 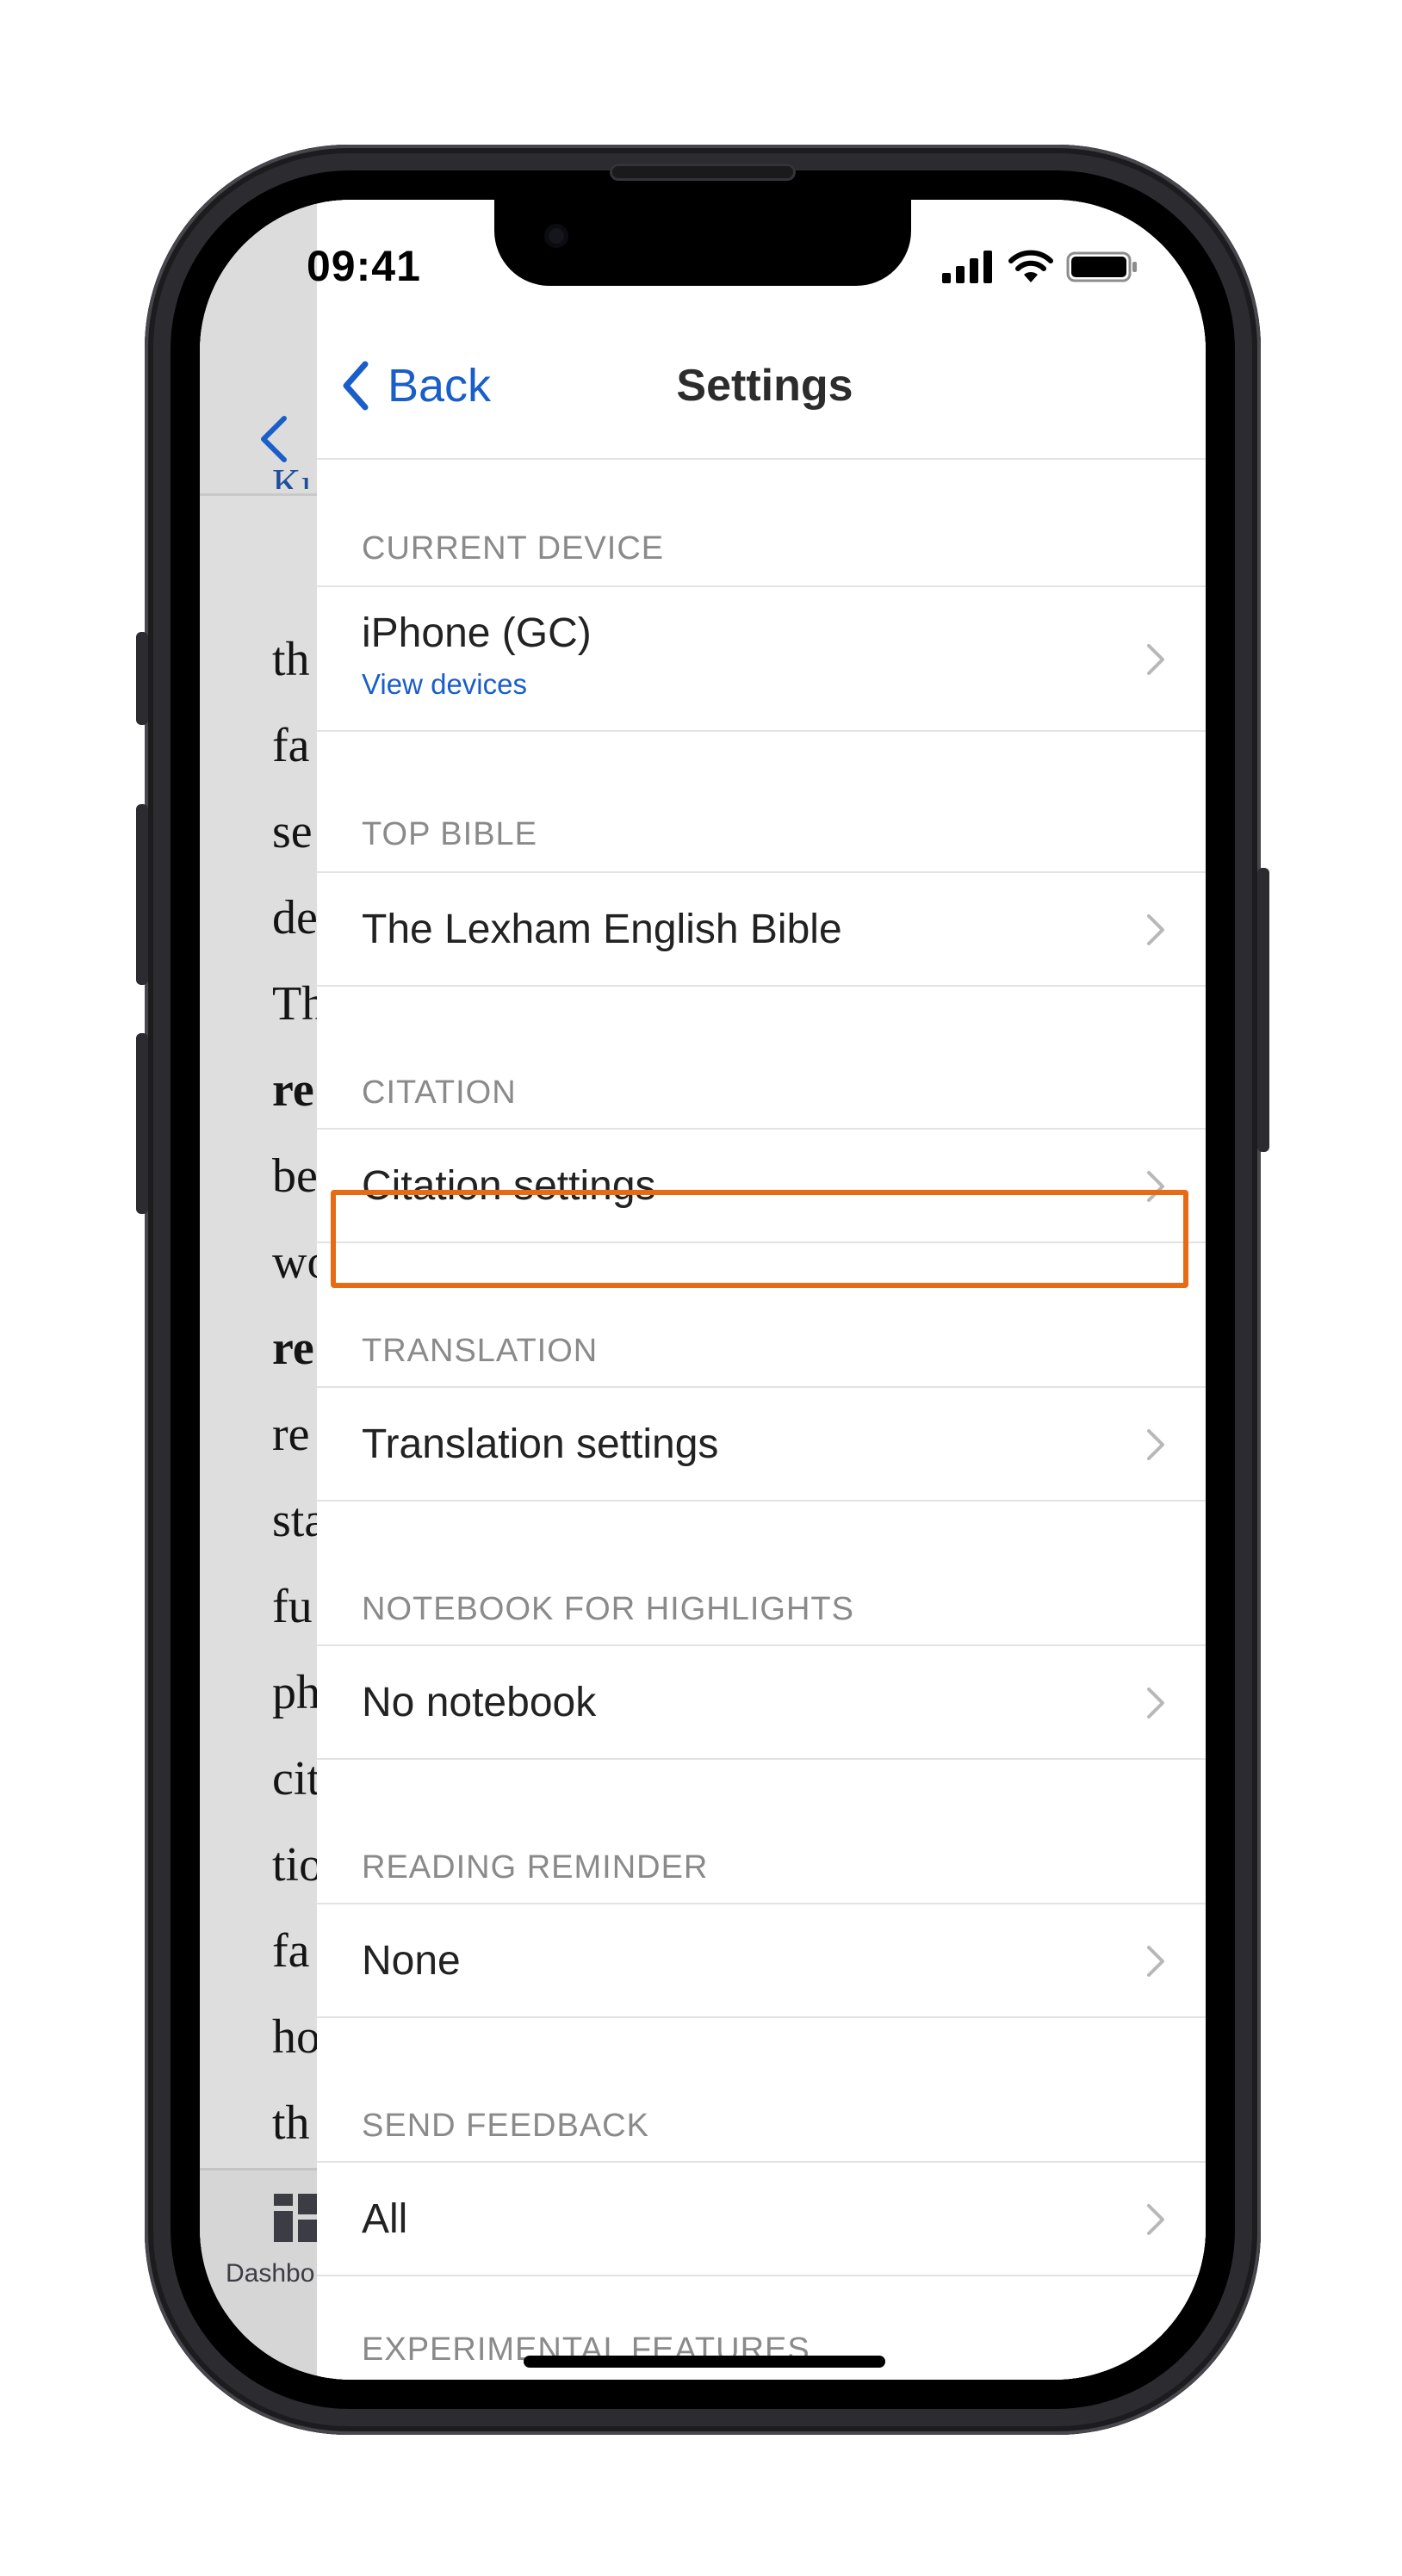 I want to click on status-time: 09:41, so click(x=364, y=266).